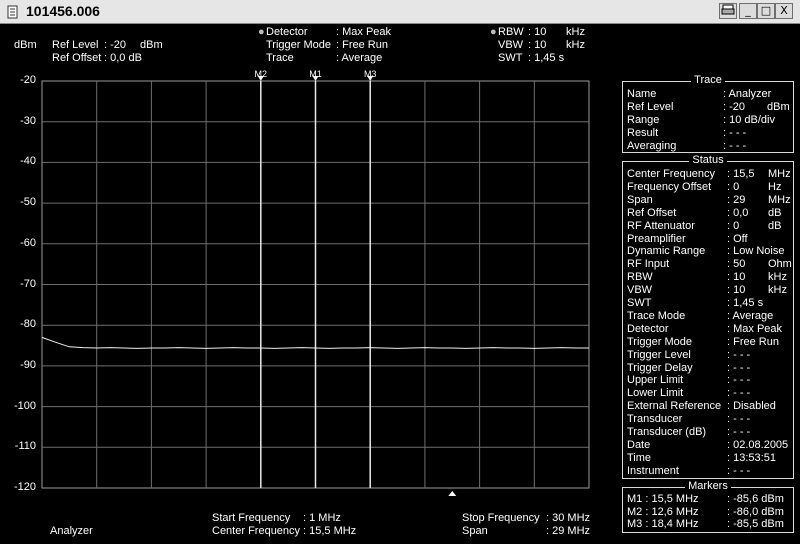  I want to click on trace-panel-row-label: Averaging, so click(652, 145).